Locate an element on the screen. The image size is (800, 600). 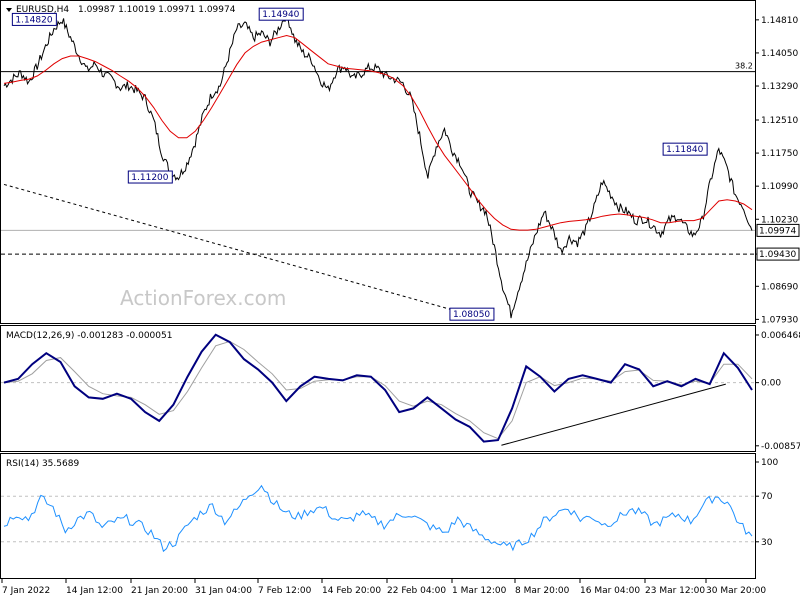
peak-label-1: 1.11200 is located at coordinates (149, 178).